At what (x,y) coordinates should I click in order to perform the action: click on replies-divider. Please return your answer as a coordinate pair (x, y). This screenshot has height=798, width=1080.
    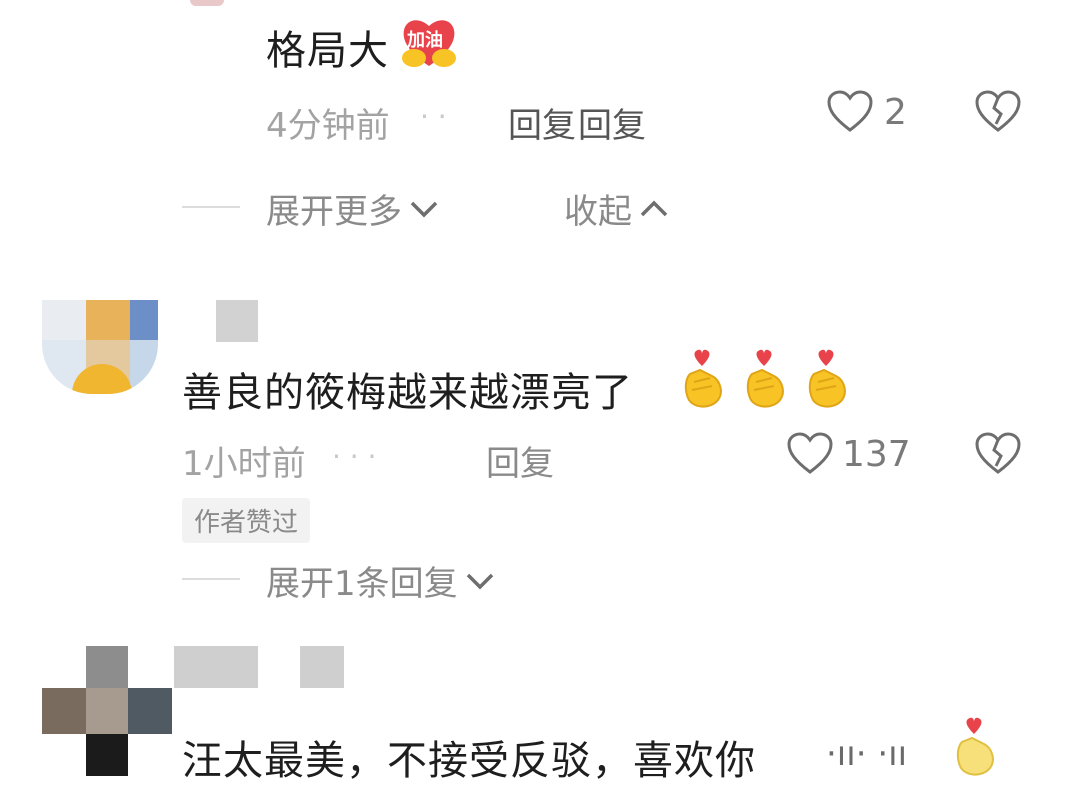
    Looking at the image, I should click on (211, 579).